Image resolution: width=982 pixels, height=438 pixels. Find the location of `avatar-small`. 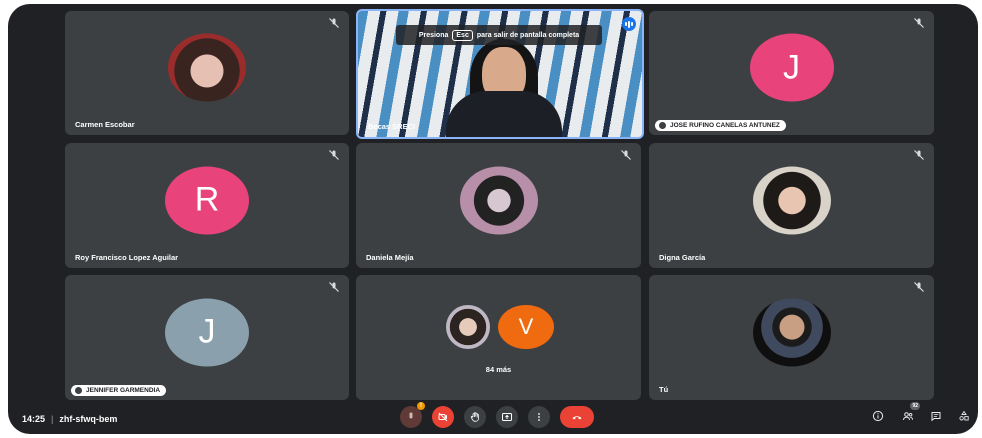

avatar-small is located at coordinates (468, 327).